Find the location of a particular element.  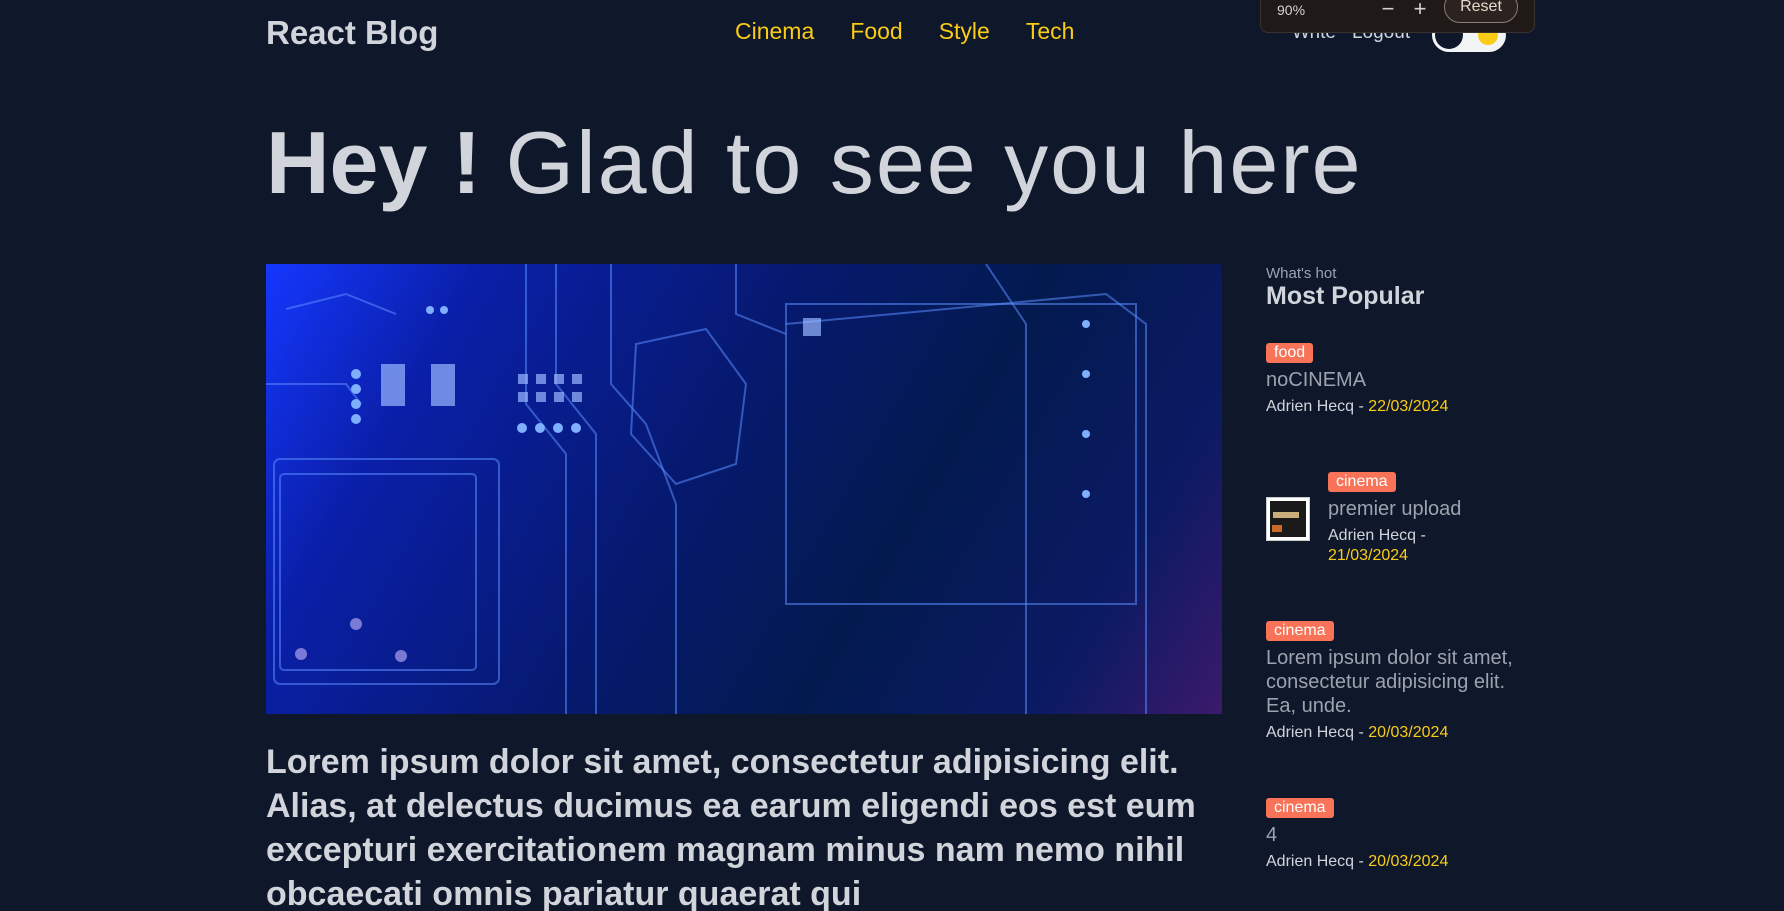

hero-heading: Hey ! Glad to see you here is located at coordinates (814, 163).